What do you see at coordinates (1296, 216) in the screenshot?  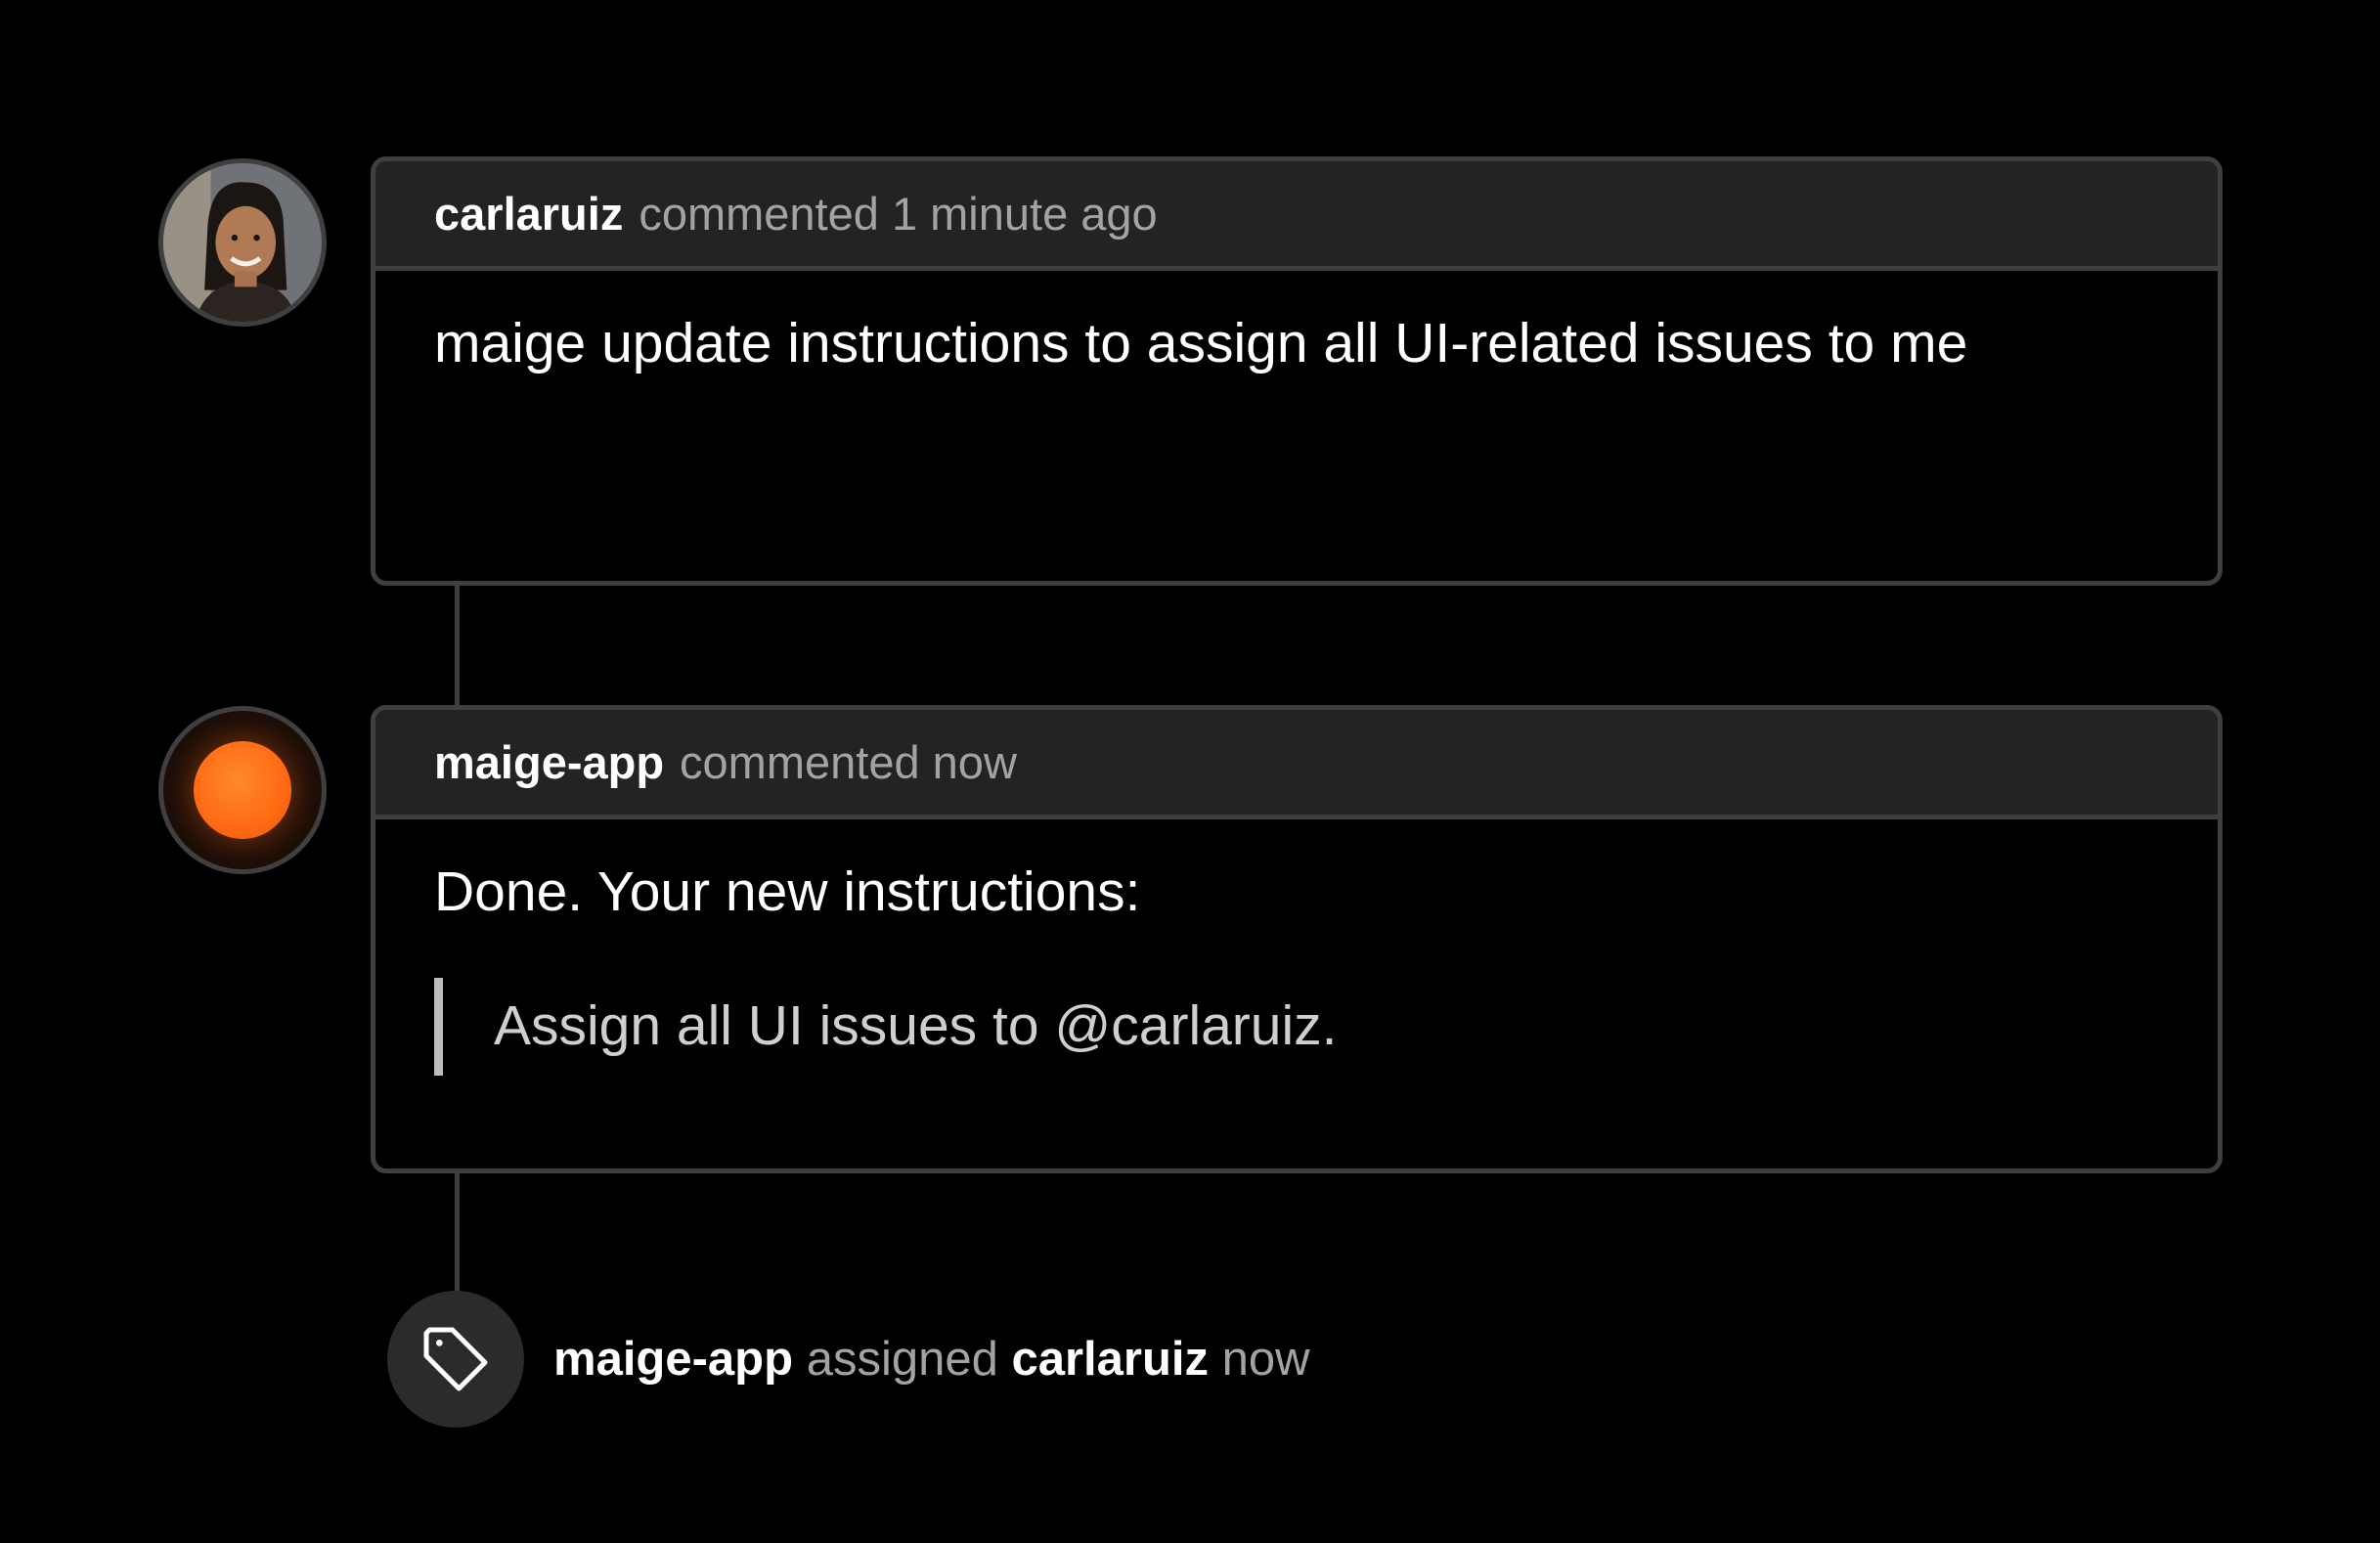 I see `comment-header: carlaruiz commented 1 minute ago` at bounding box center [1296, 216].